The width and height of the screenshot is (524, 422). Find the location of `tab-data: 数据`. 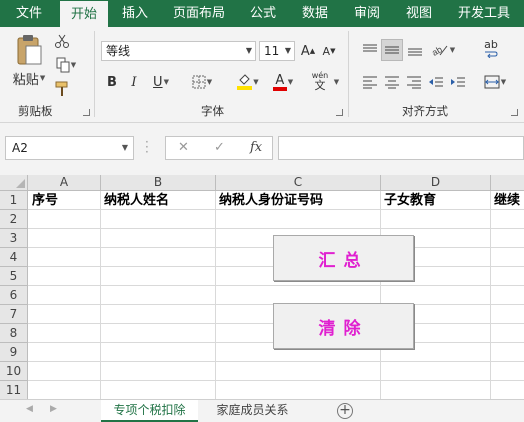

tab-data: 数据 is located at coordinates (315, 13).